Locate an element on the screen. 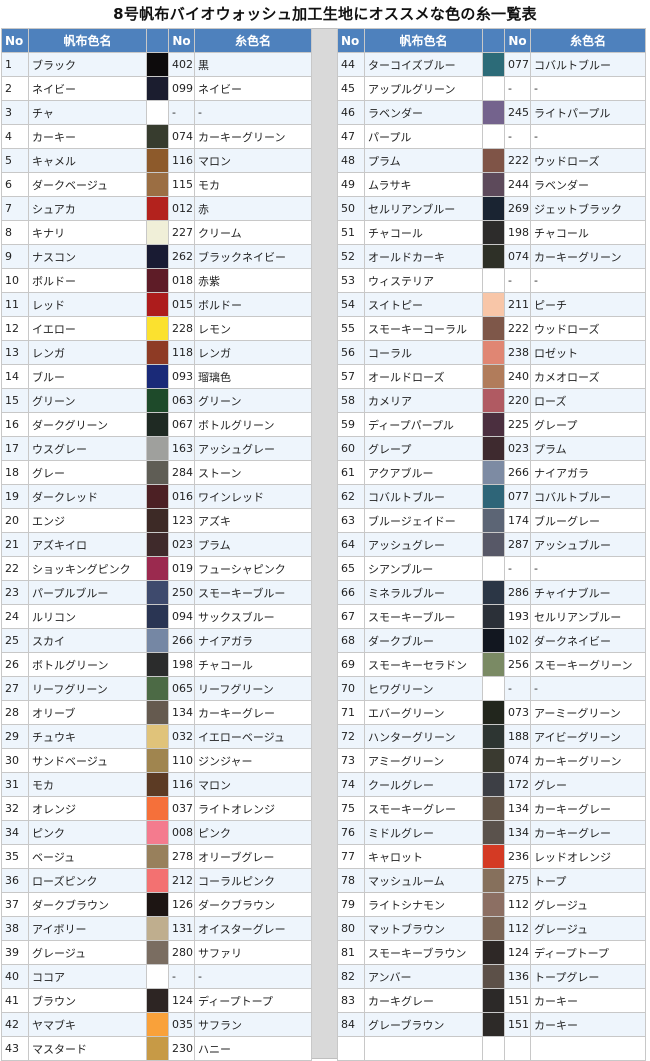  cell-thread-no: 074 is located at coordinates (517, 760).